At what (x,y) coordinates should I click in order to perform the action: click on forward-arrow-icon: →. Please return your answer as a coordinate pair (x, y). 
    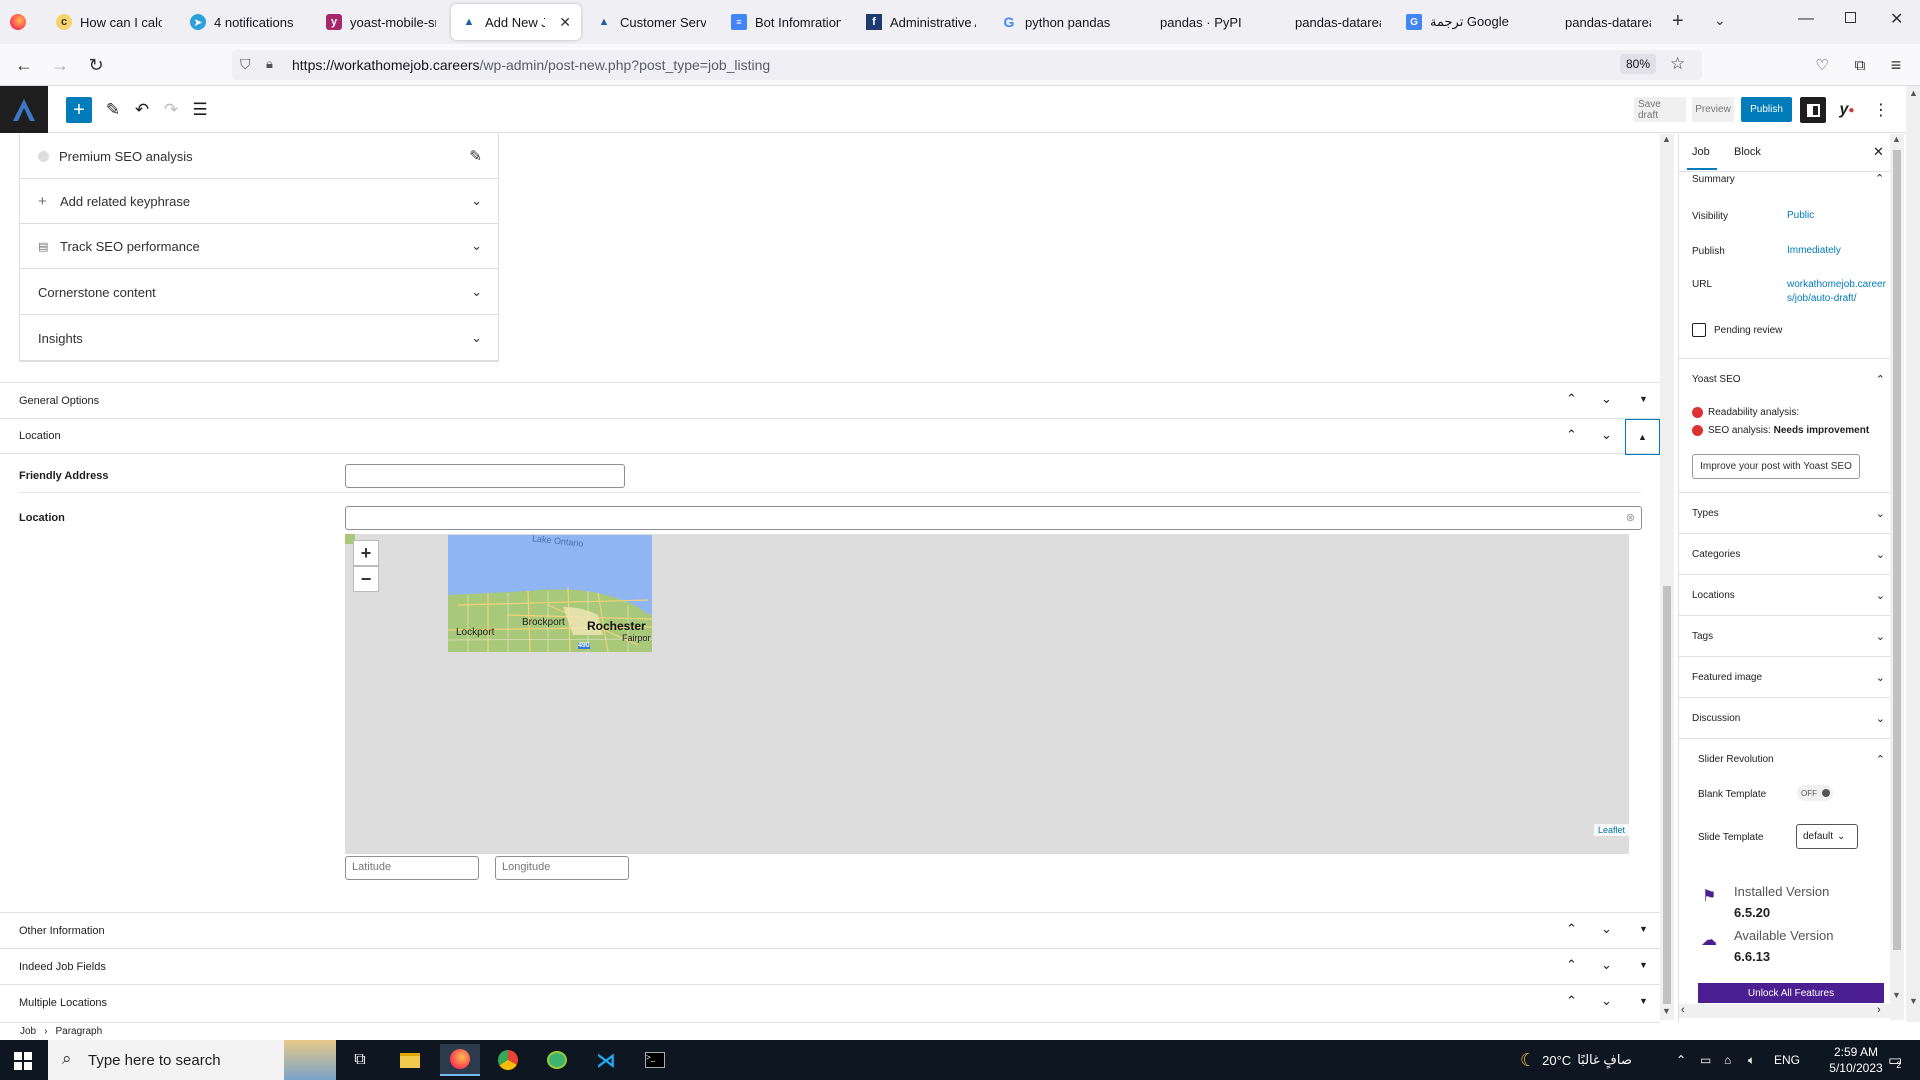
    Looking at the image, I should click on (60, 65).